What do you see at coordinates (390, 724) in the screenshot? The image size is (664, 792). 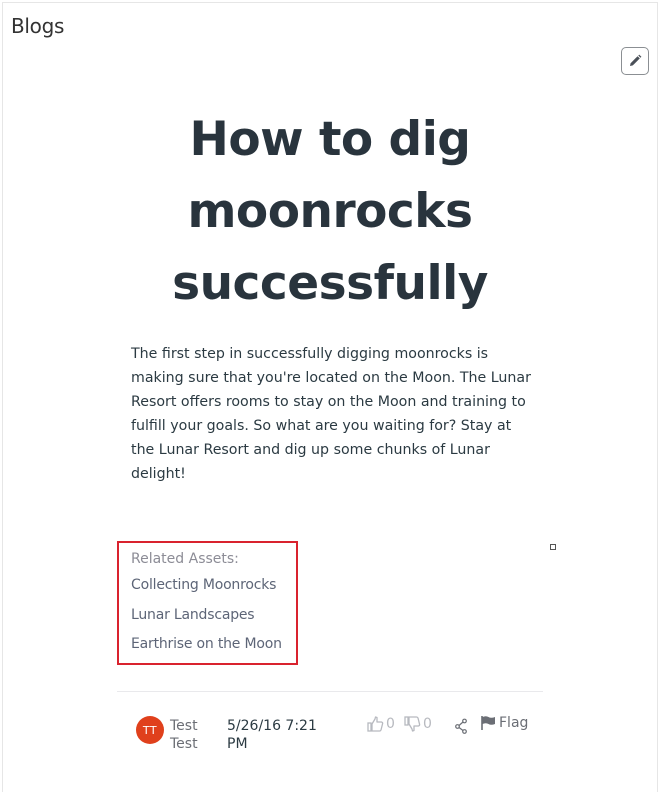 I see `thumbs-up-count: 0` at bounding box center [390, 724].